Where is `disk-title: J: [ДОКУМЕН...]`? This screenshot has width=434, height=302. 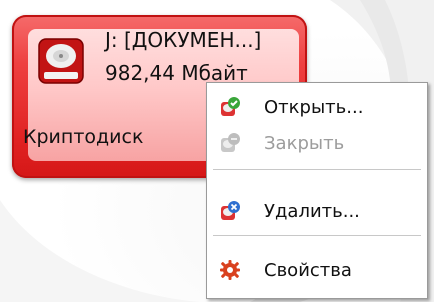
disk-title: J: [ДОКУМЕН...] is located at coordinates (183, 40).